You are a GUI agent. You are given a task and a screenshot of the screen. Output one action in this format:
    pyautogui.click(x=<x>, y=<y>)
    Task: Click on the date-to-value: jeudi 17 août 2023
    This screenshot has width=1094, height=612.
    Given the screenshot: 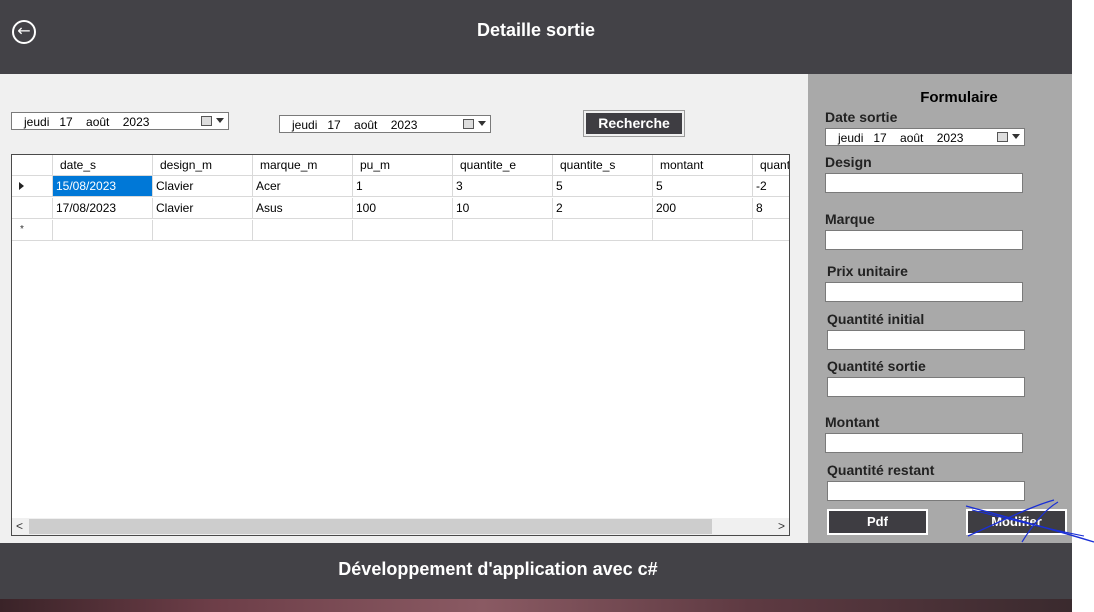 What is the action you would take?
    pyautogui.click(x=355, y=125)
    